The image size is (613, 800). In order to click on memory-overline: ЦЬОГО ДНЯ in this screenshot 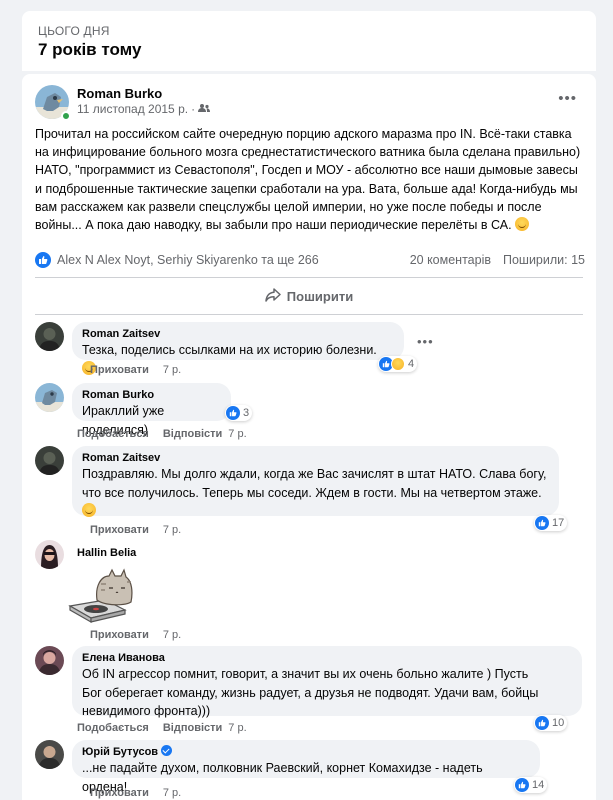, I will do `click(74, 31)`.